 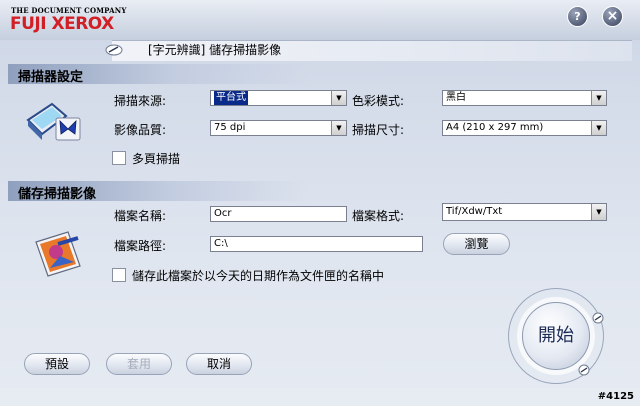 What do you see at coordinates (140, 130) in the screenshot?
I see `image-quality-label: 影像品質:` at bounding box center [140, 130].